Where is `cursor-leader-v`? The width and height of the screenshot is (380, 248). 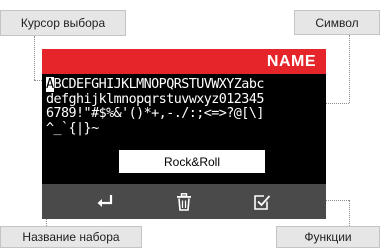 cursor-leader-v is located at coordinates (34, 58).